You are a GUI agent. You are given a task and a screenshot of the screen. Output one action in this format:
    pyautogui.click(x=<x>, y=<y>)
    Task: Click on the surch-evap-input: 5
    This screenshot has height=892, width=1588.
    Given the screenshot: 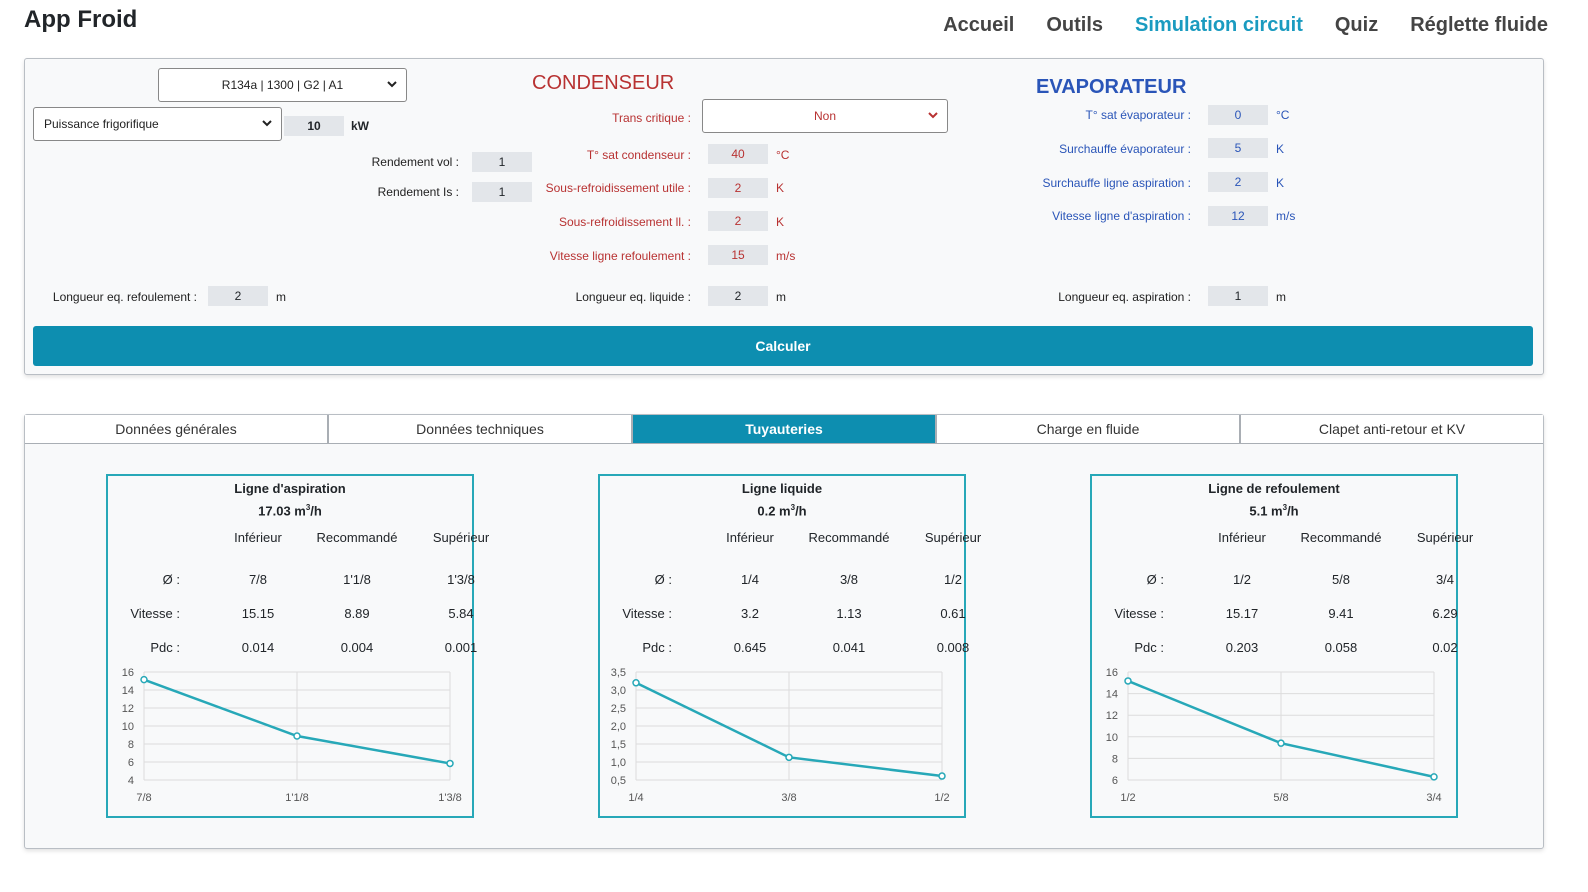 What is the action you would take?
    pyautogui.click(x=1238, y=148)
    